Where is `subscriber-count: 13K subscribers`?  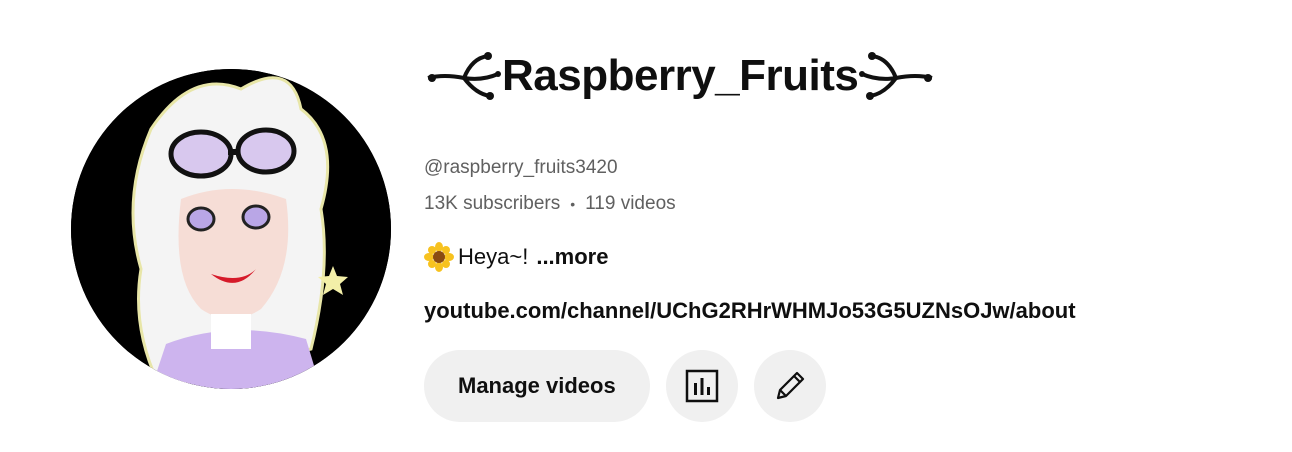 subscriber-count: 13K subscribers is located at coordinates (492, 203).